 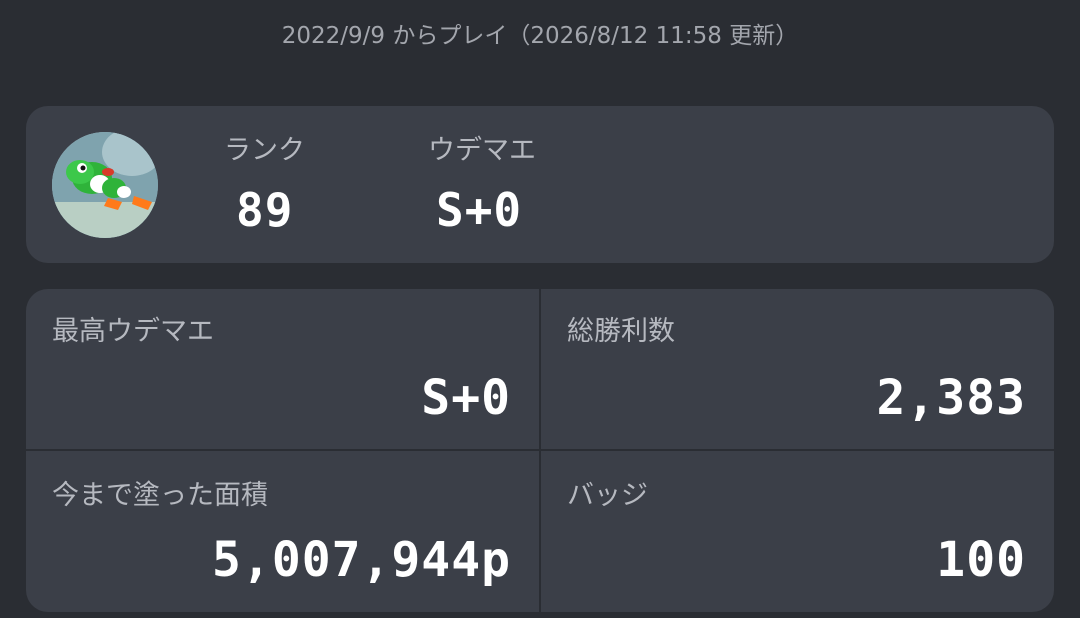 I want to click on total-wins-label: 総勝利数, so click(x=621, y=331).